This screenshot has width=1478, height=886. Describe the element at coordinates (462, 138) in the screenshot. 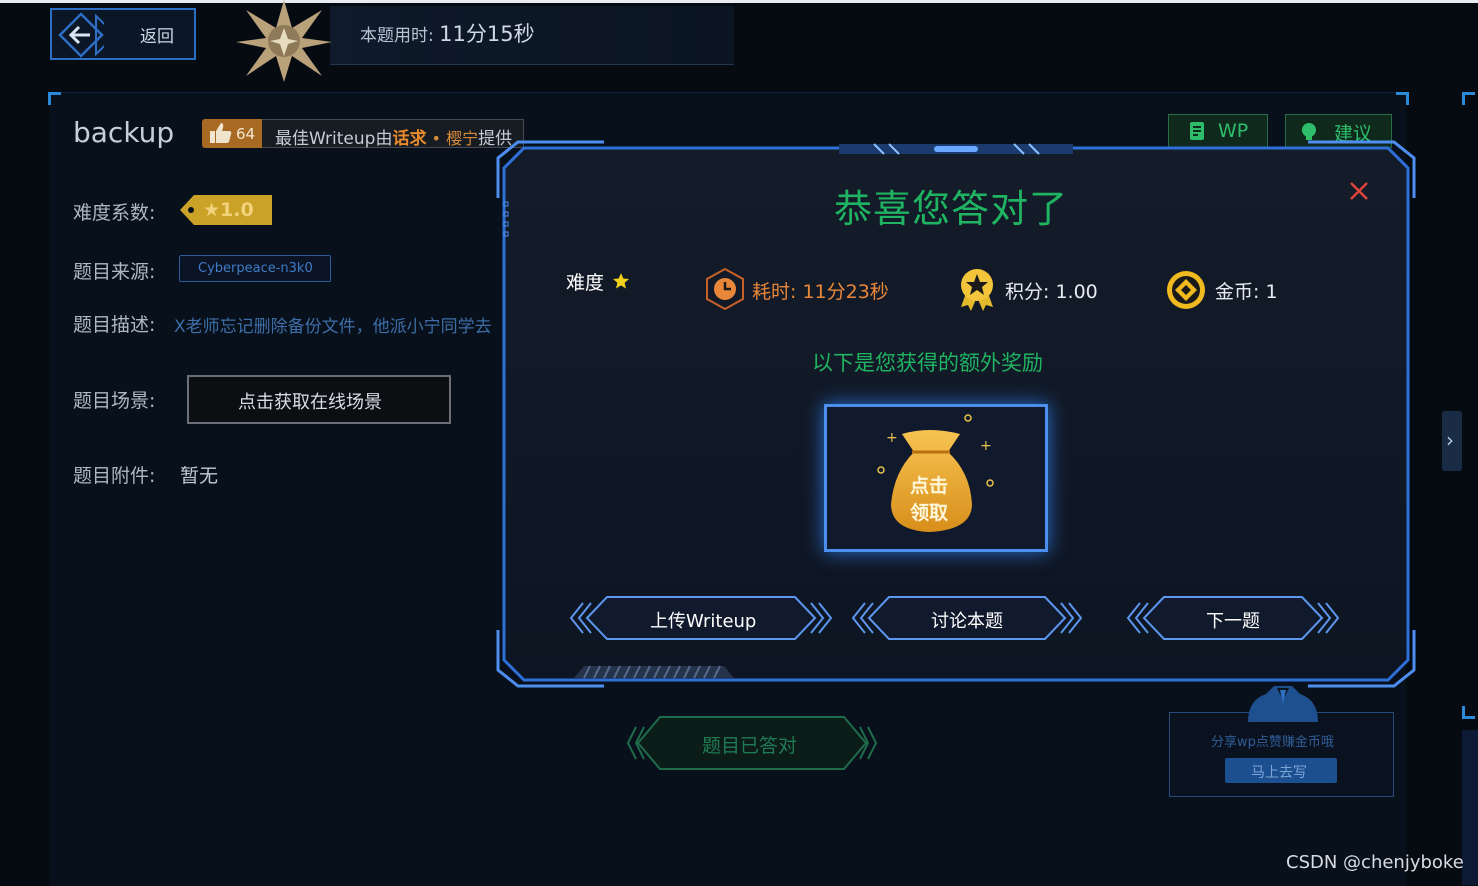

I see `writeup-user: 樱宁` at that location.